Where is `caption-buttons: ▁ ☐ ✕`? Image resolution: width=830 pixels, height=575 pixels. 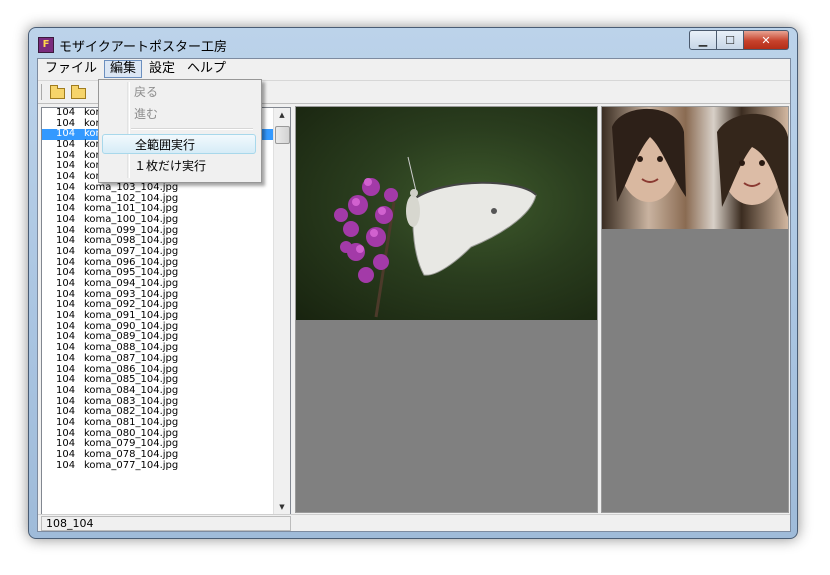 caption-buttons: ▁ ☐ ✕ is located at coordinates (739, 40).